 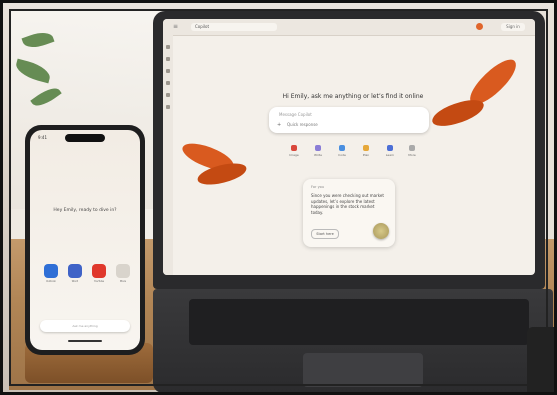 I want to click on shortcut-more: More, so click(x=412, y=151).